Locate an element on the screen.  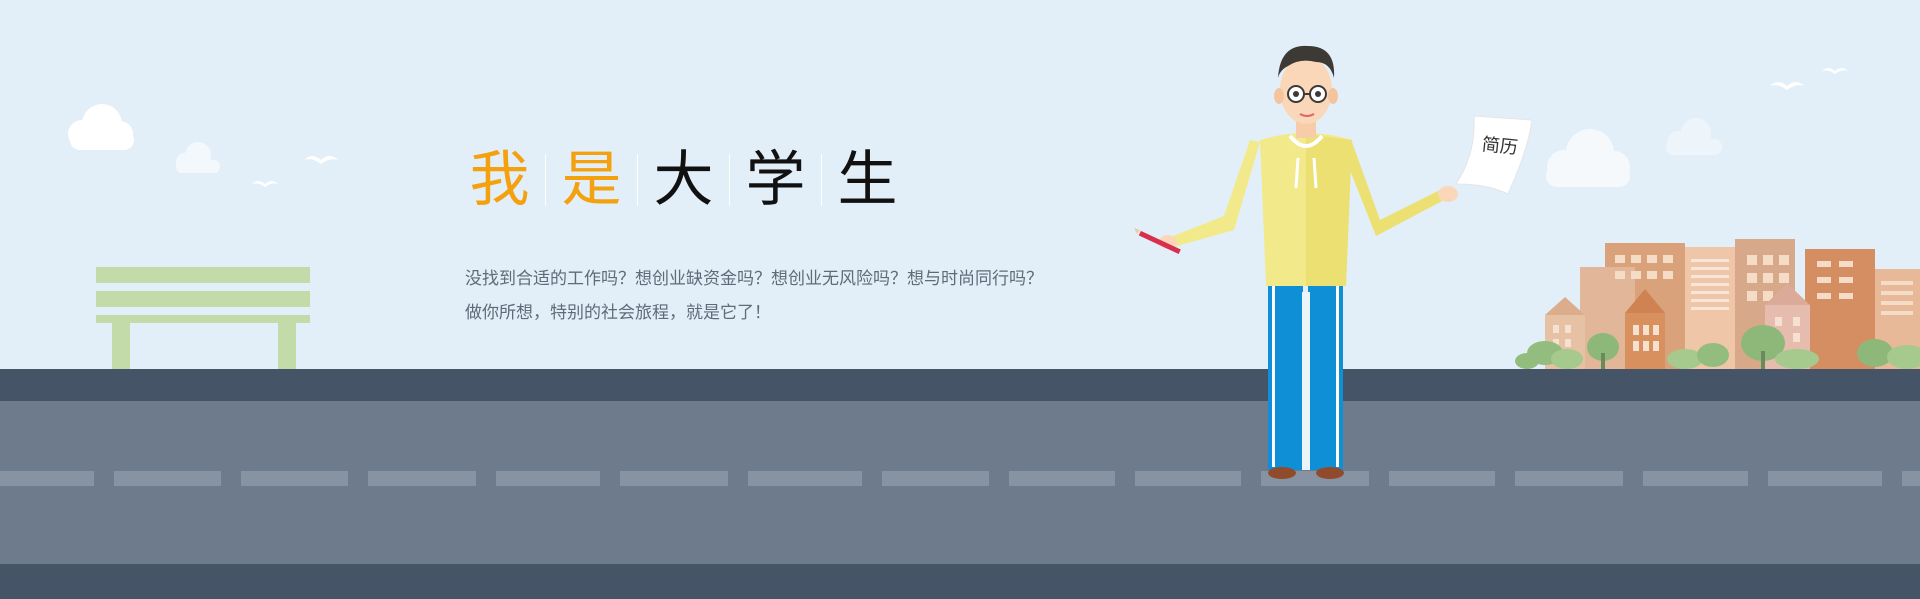
hero-description-line: 做你所想，特别的社会旅程，就是它了！ is located at coordinates (618, 313).